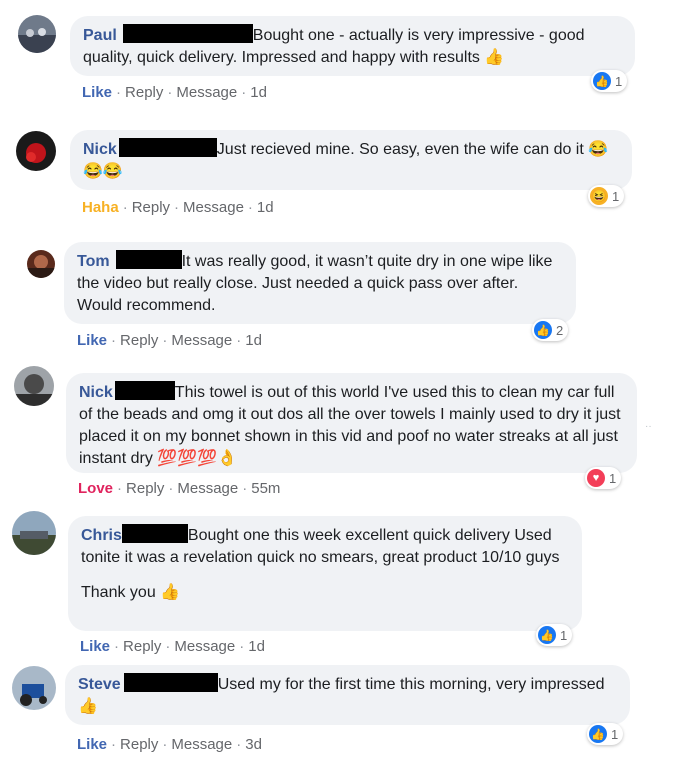 This screenshot has width=673, height=775. Describe the element at coordinates (100, 35) in the screenshot. I see `author-name: Paul` at that location.